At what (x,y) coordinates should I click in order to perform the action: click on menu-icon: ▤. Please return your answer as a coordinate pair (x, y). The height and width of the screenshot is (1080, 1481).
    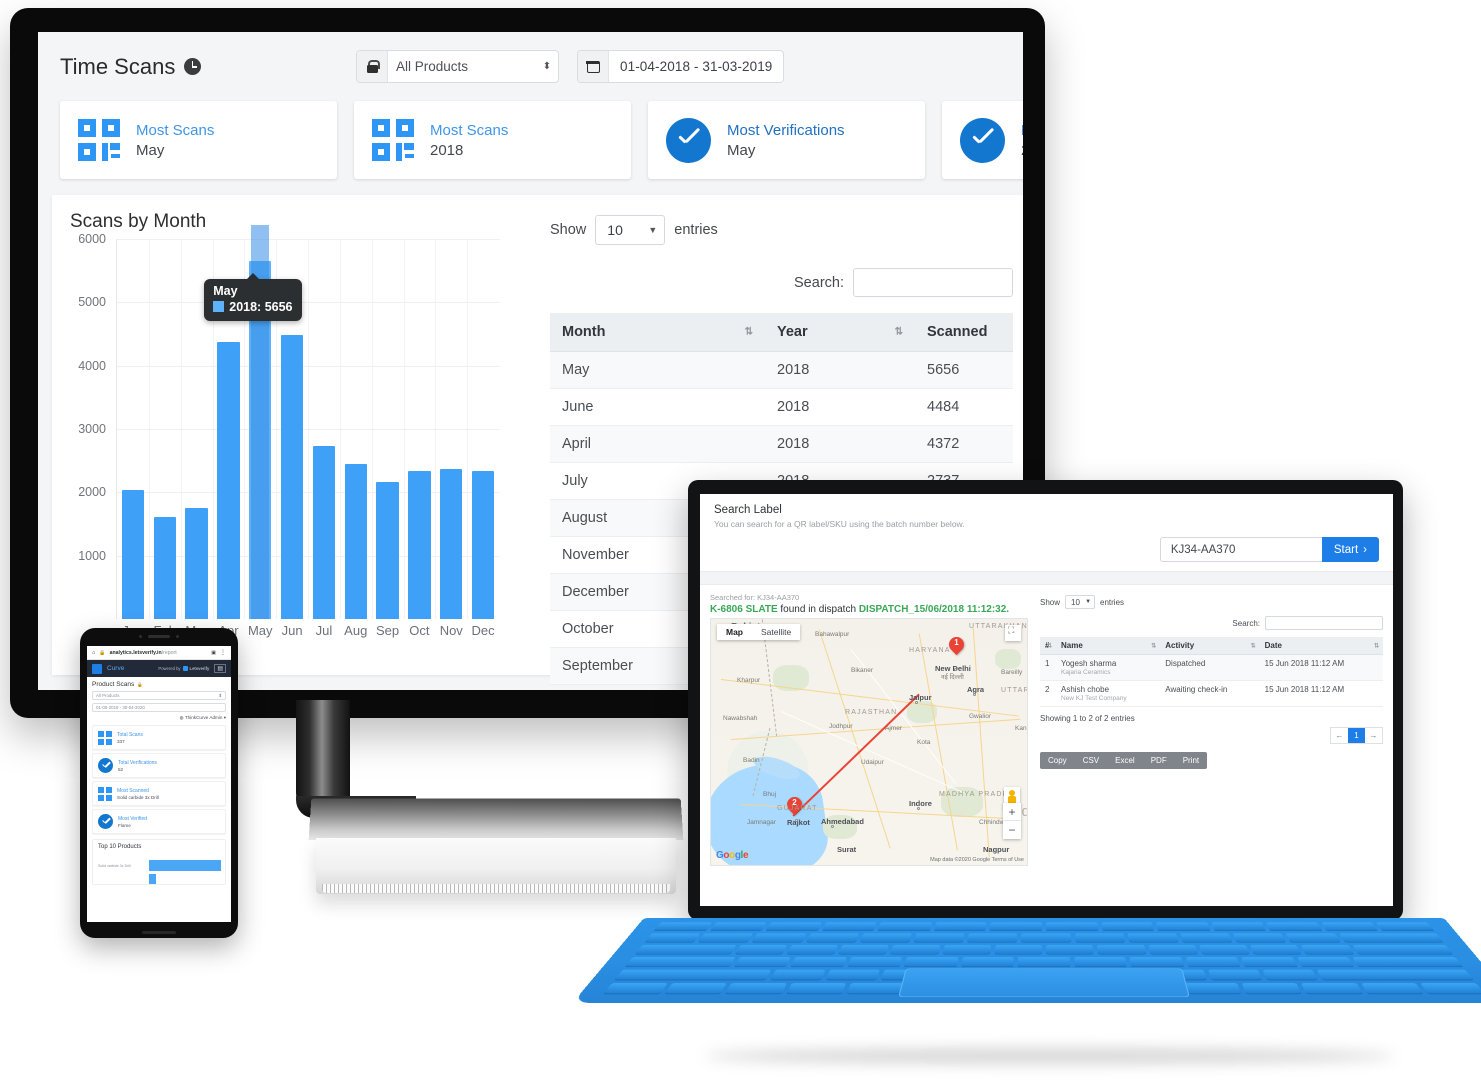
    Looking at the image, I should click on (220, 668).